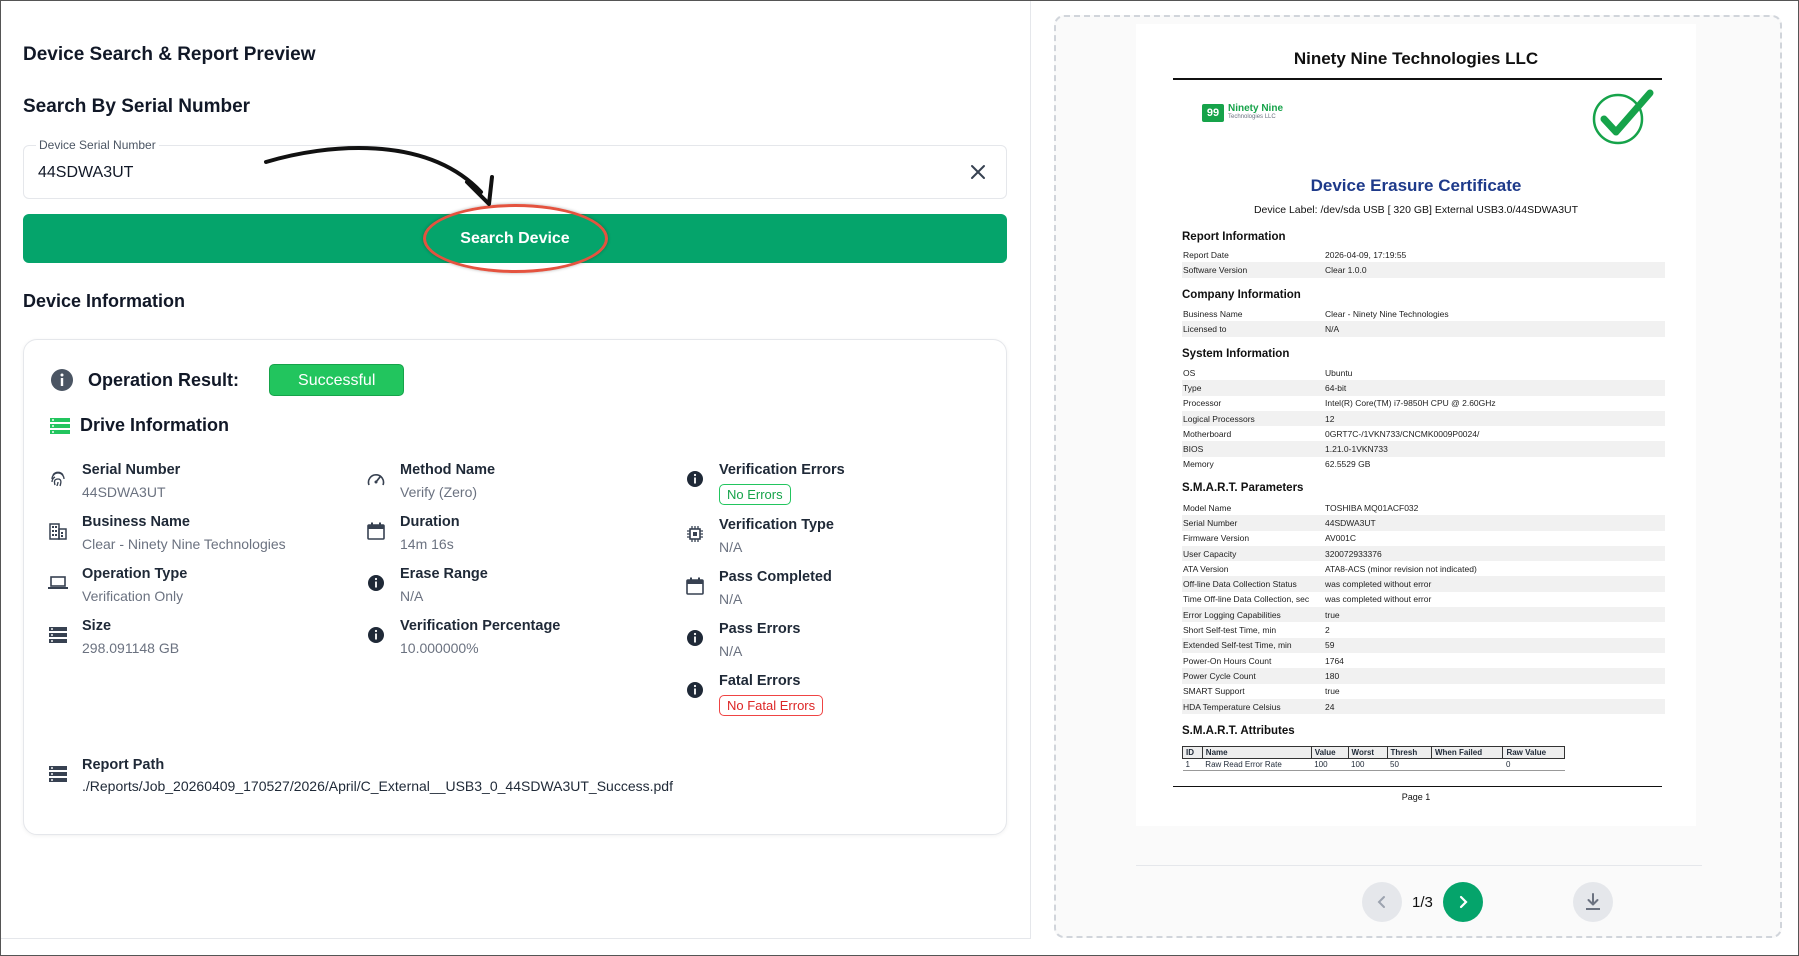 The width and height of the screenshot is (1799, 956). Describe the element at coordinates (1410, 403) in the screenshot. I see `pdf-row-value: Intel(R) Core(TM) i7-9850H CPU @ 2.60GHz` at that location.